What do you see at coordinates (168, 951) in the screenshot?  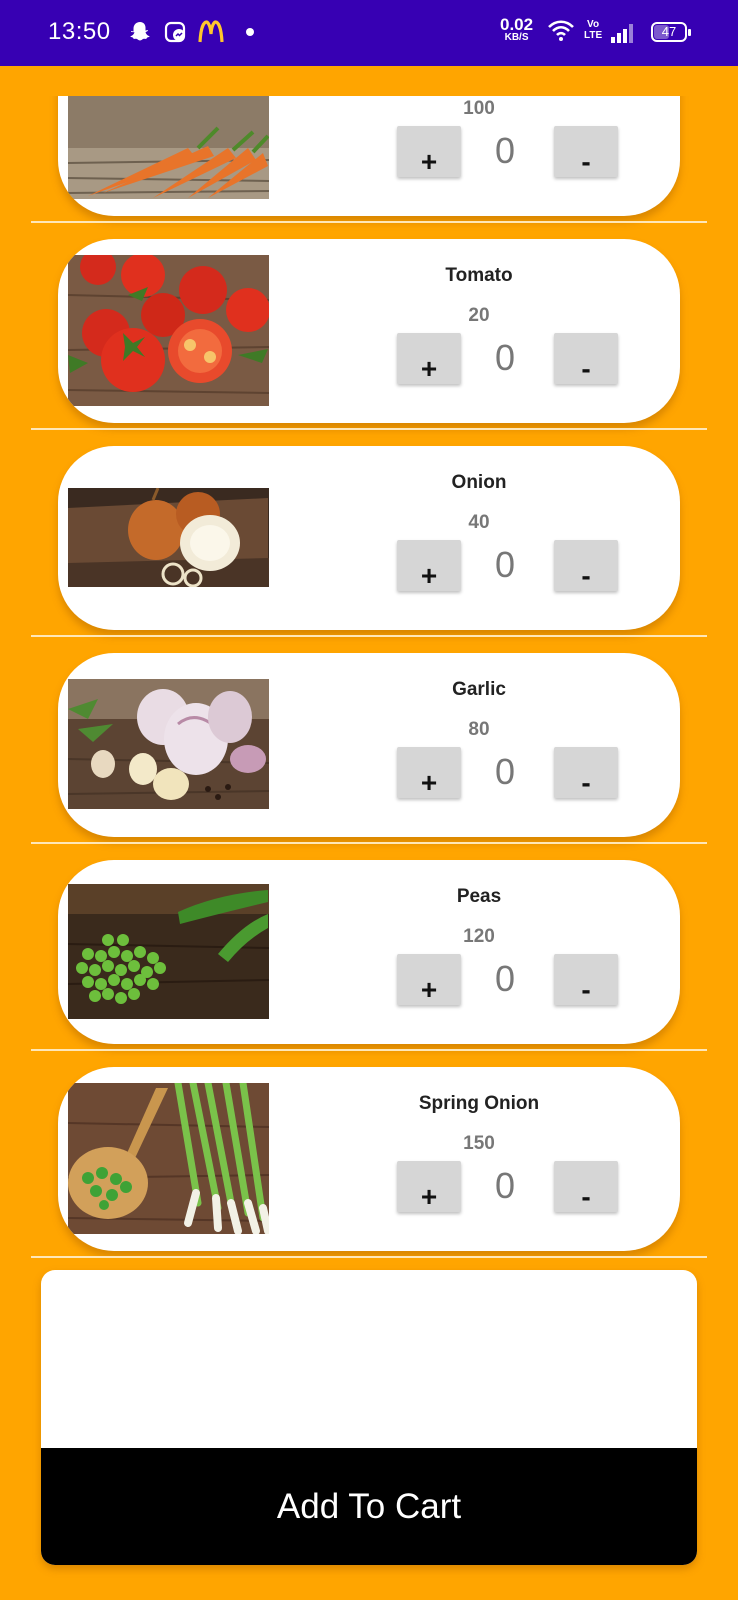 I see `peas-image` at bounding box center [168, 951].